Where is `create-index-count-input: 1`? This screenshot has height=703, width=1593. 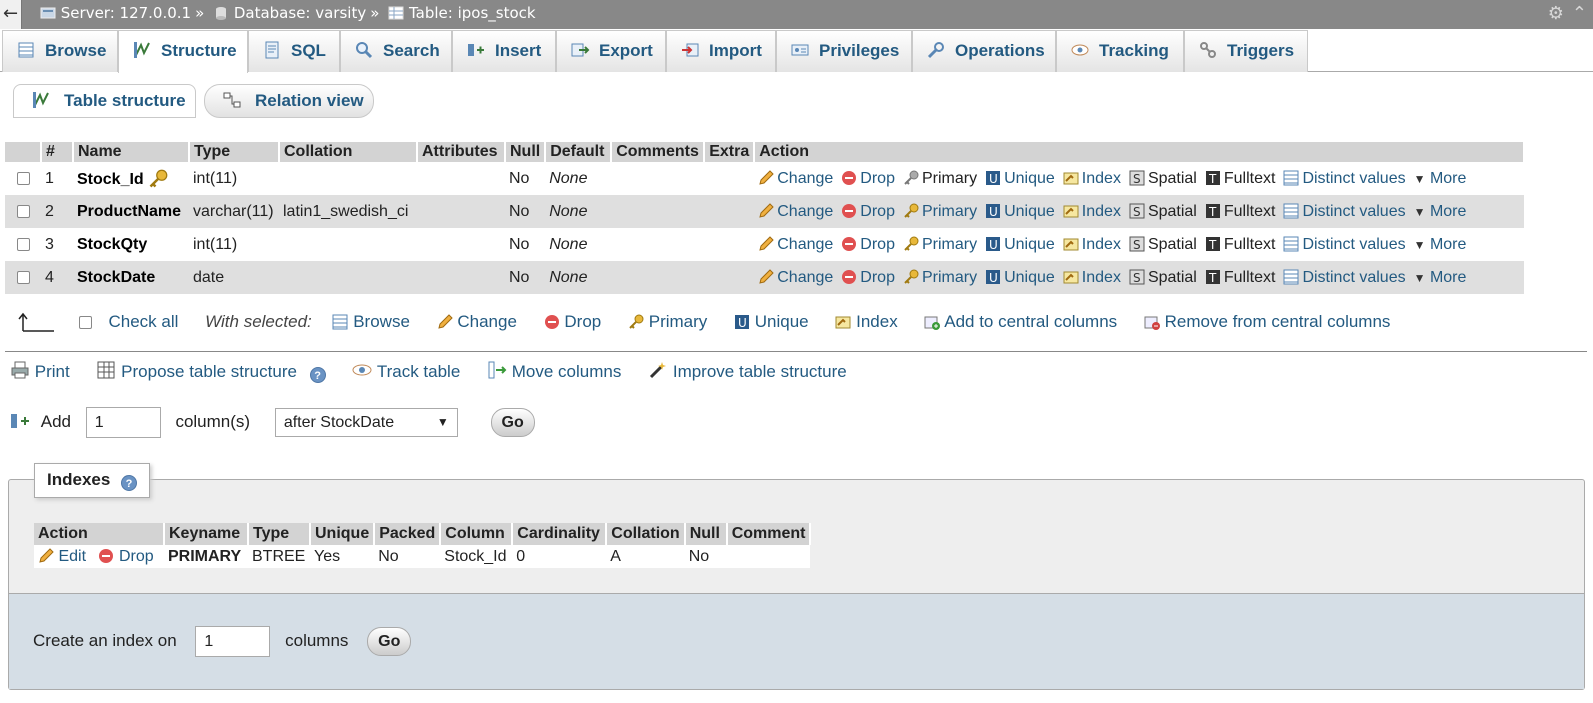 create-index-count-input: 1 is located at coordinates (233, 641).